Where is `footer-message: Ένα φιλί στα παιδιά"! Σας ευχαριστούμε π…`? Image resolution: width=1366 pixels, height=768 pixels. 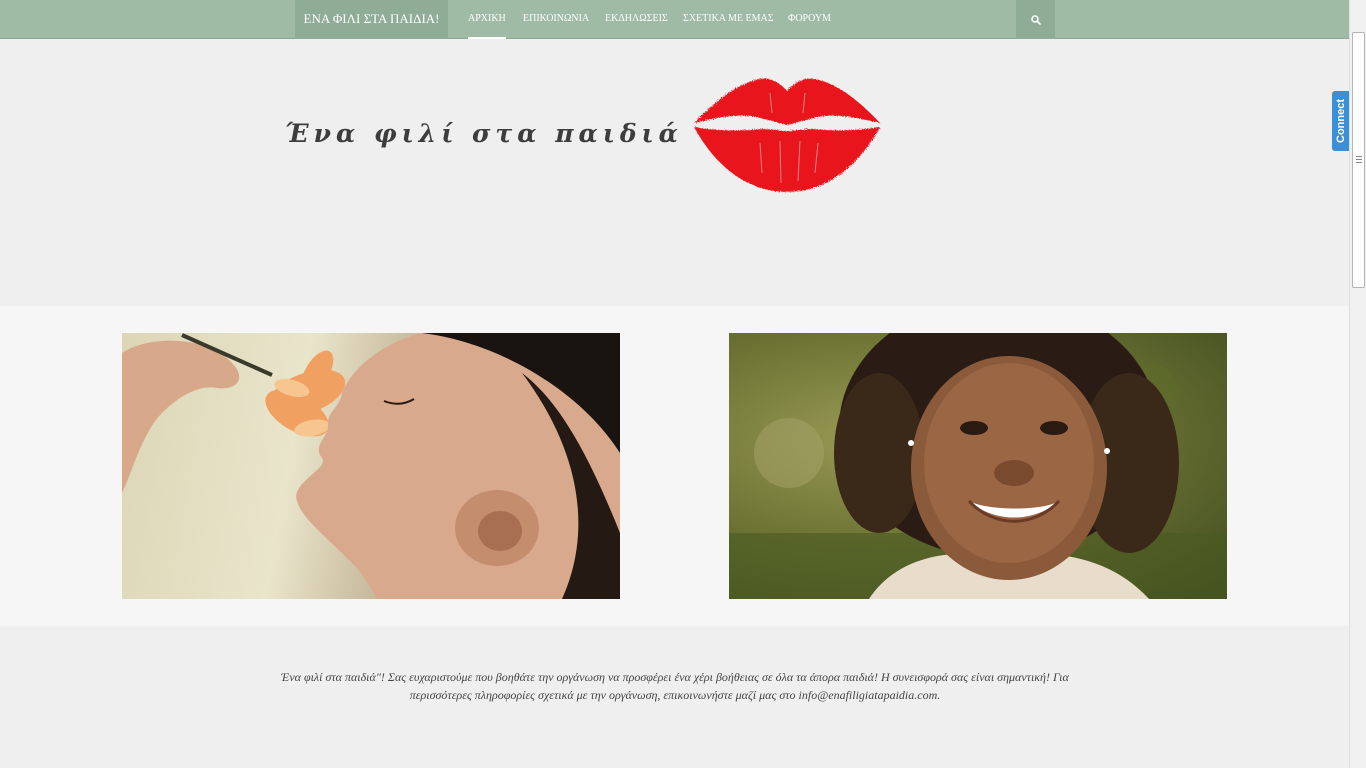 footer-message: Ένα φιλί στα παιδιά"! Σας ευχαριστούμε π… is located at coordinates (675, 686).